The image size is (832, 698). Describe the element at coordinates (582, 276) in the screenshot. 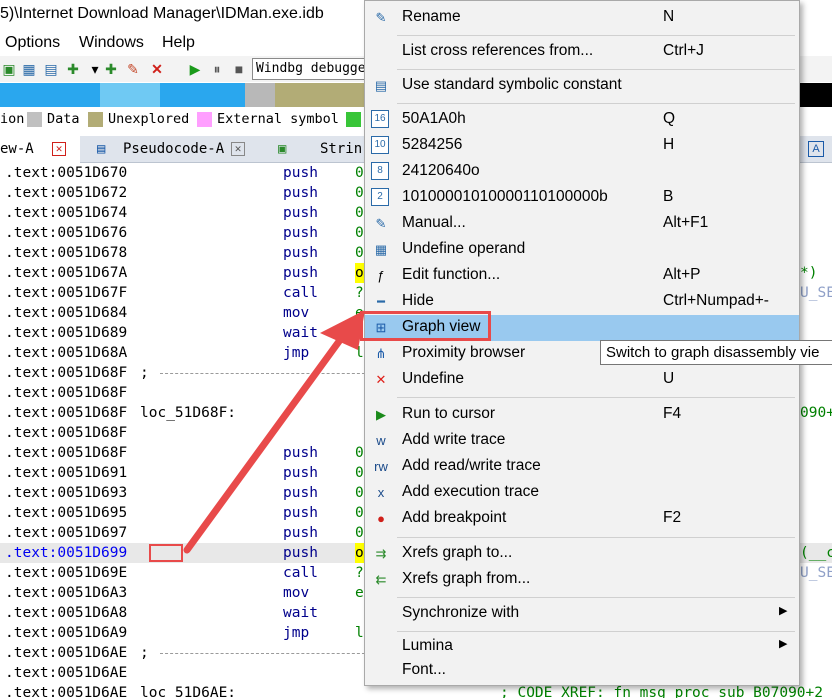

I see `menu-item-edit-function: ƒ Edit function... Alt+P` at that location.